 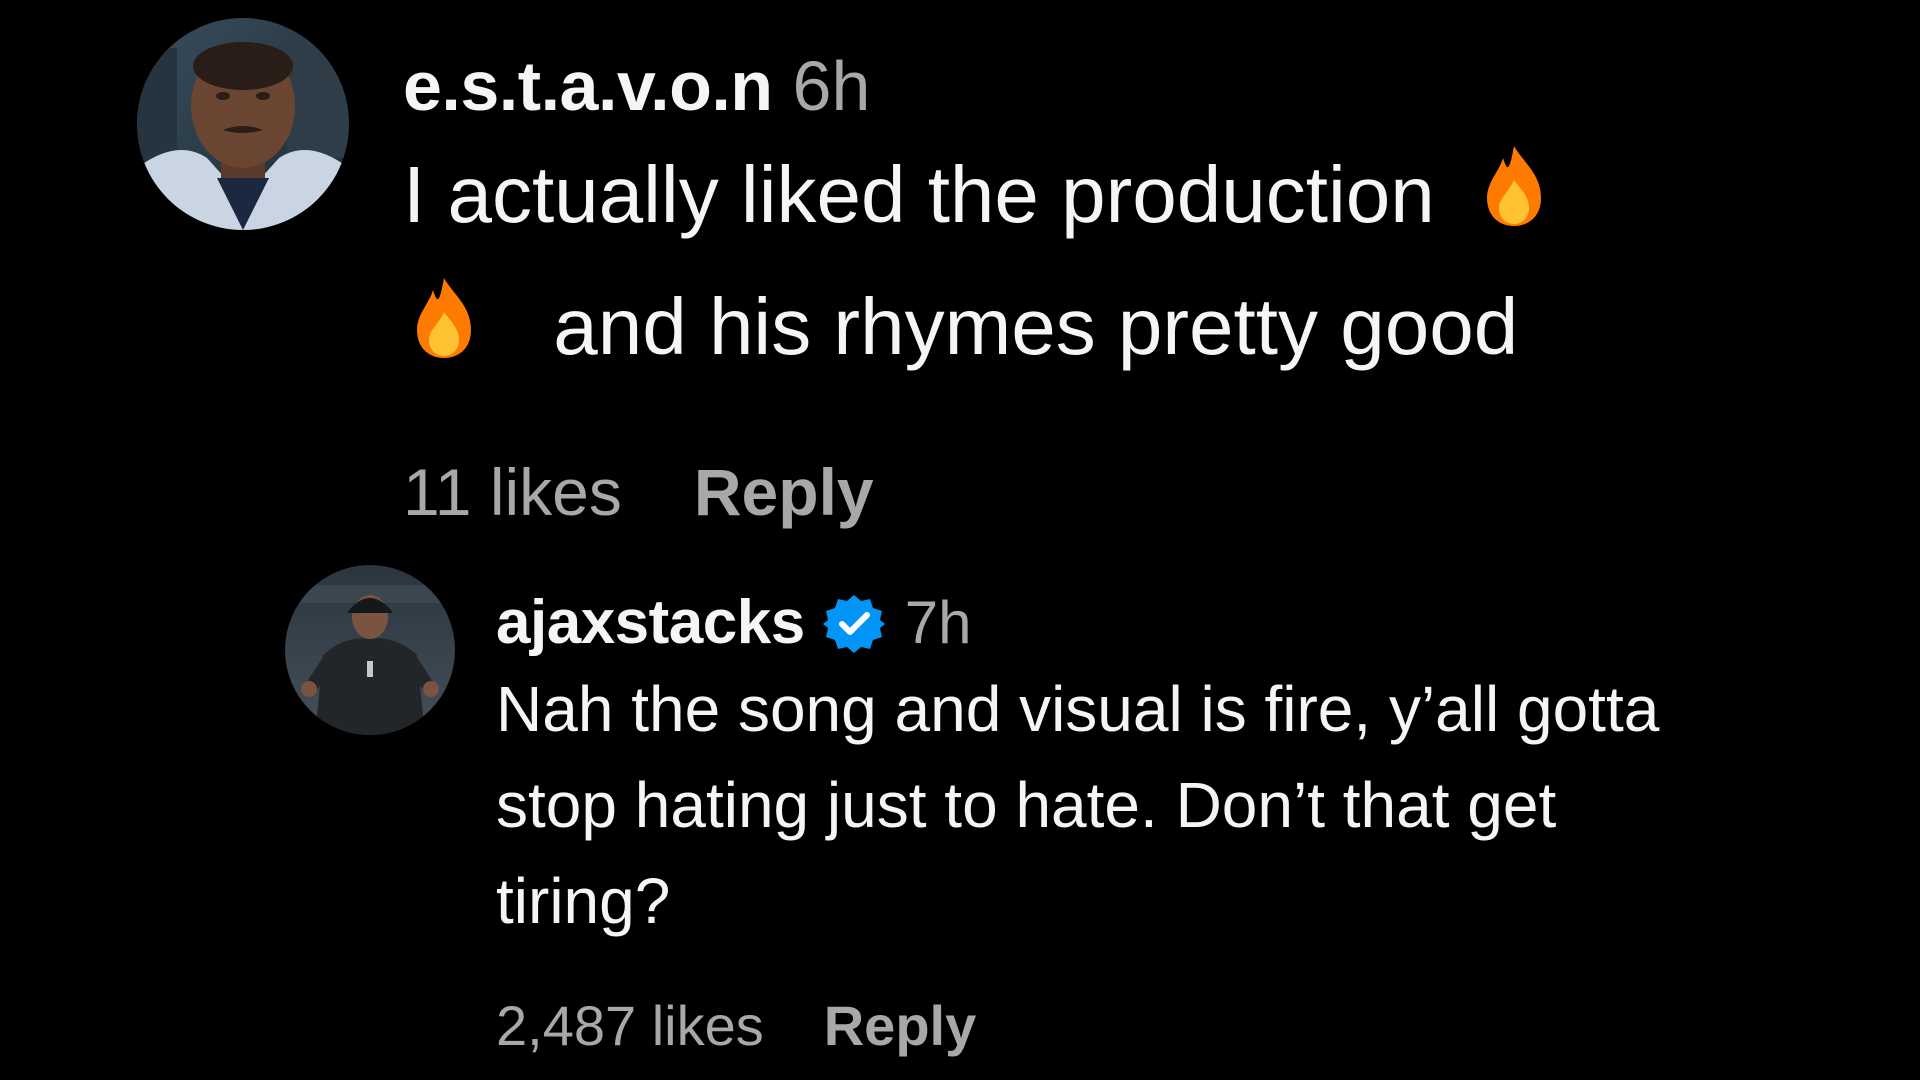 What do you see at coordinates (1116, 626) in the screenshot?
I see `comment-header: ajaxstacks 7h` at bounding box center [1116, 626].